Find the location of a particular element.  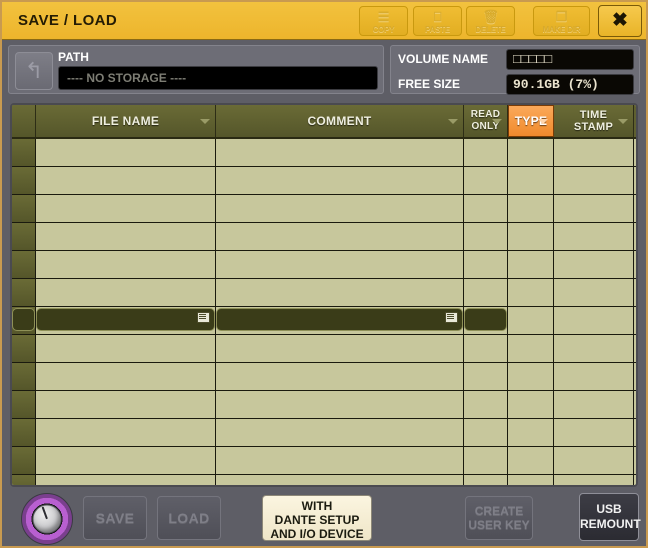

path-value: ---- NO STORAGE ---- is located at coordinates (218, 78).